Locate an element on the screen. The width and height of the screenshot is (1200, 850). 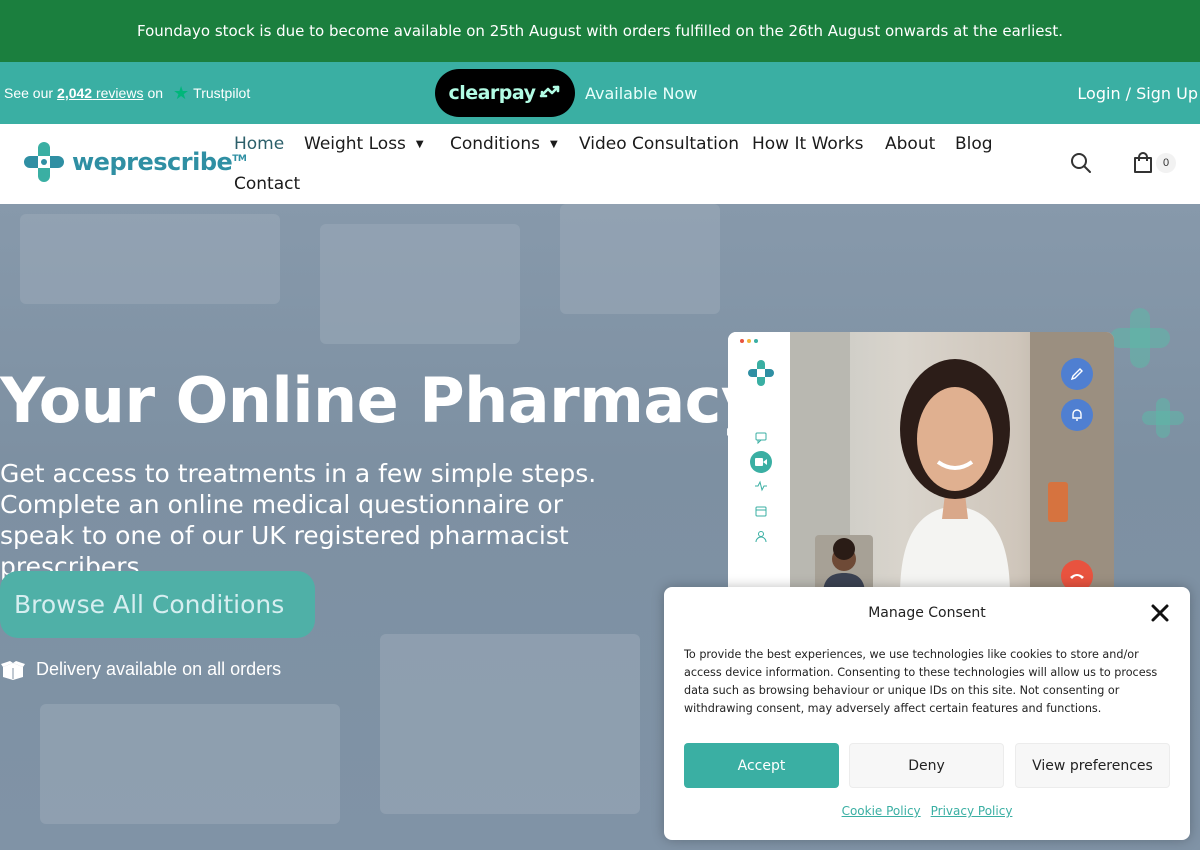
view-preferences-button: View preferences is located at coordinates (1092, 765).